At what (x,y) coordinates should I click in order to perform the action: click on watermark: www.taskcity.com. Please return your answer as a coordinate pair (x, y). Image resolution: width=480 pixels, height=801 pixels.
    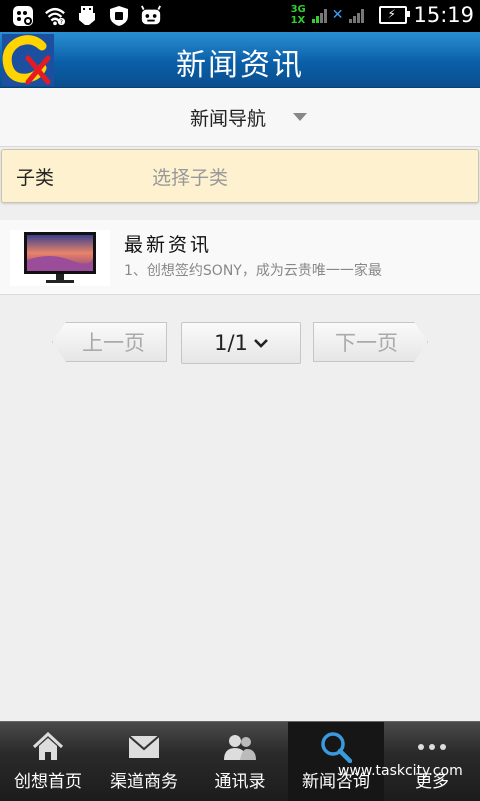
    Looking at the image, I should click on (400, 771).